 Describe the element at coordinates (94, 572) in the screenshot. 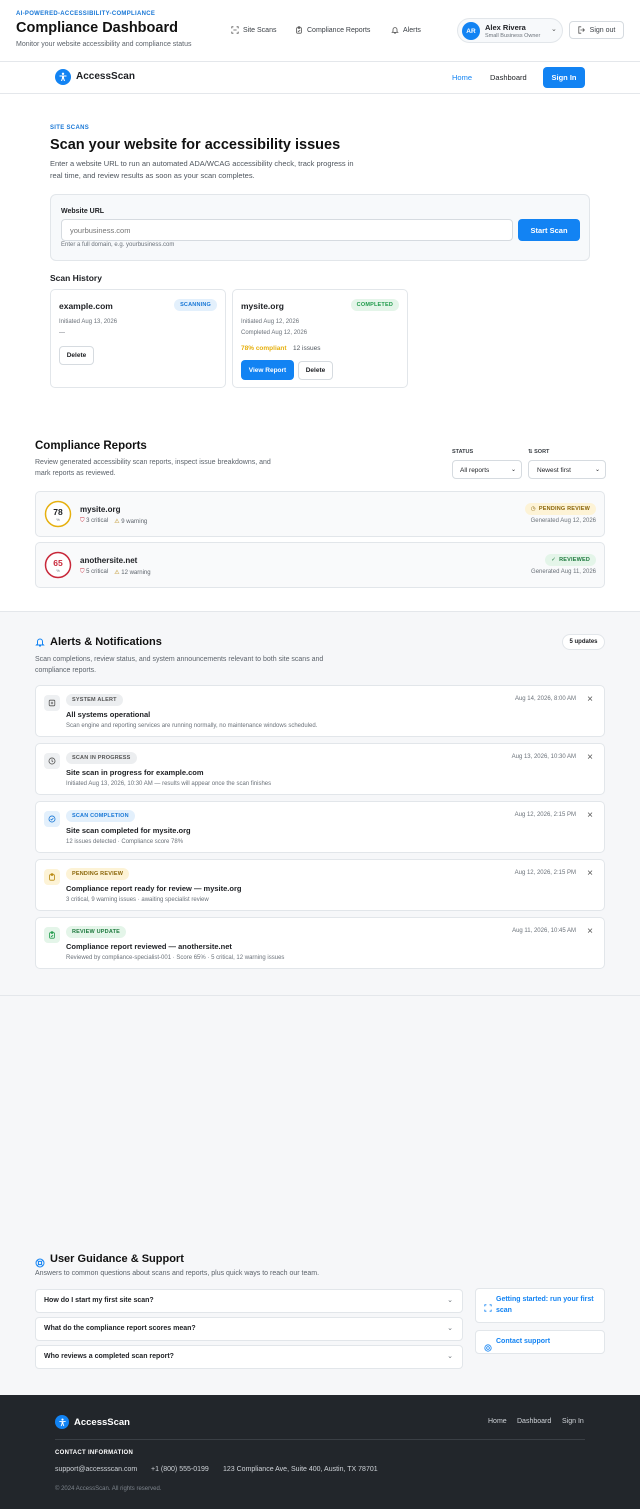

I see `critical-count: ⛉ 5 critical` at that location.